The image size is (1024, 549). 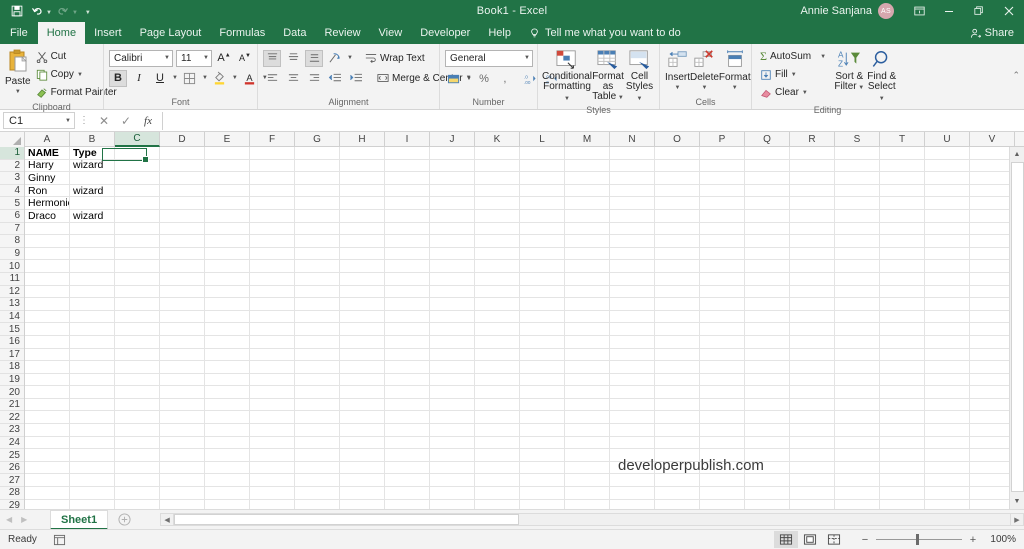 I want to click on decrease-font-size-button: A▼, so click(x=245, y=58).